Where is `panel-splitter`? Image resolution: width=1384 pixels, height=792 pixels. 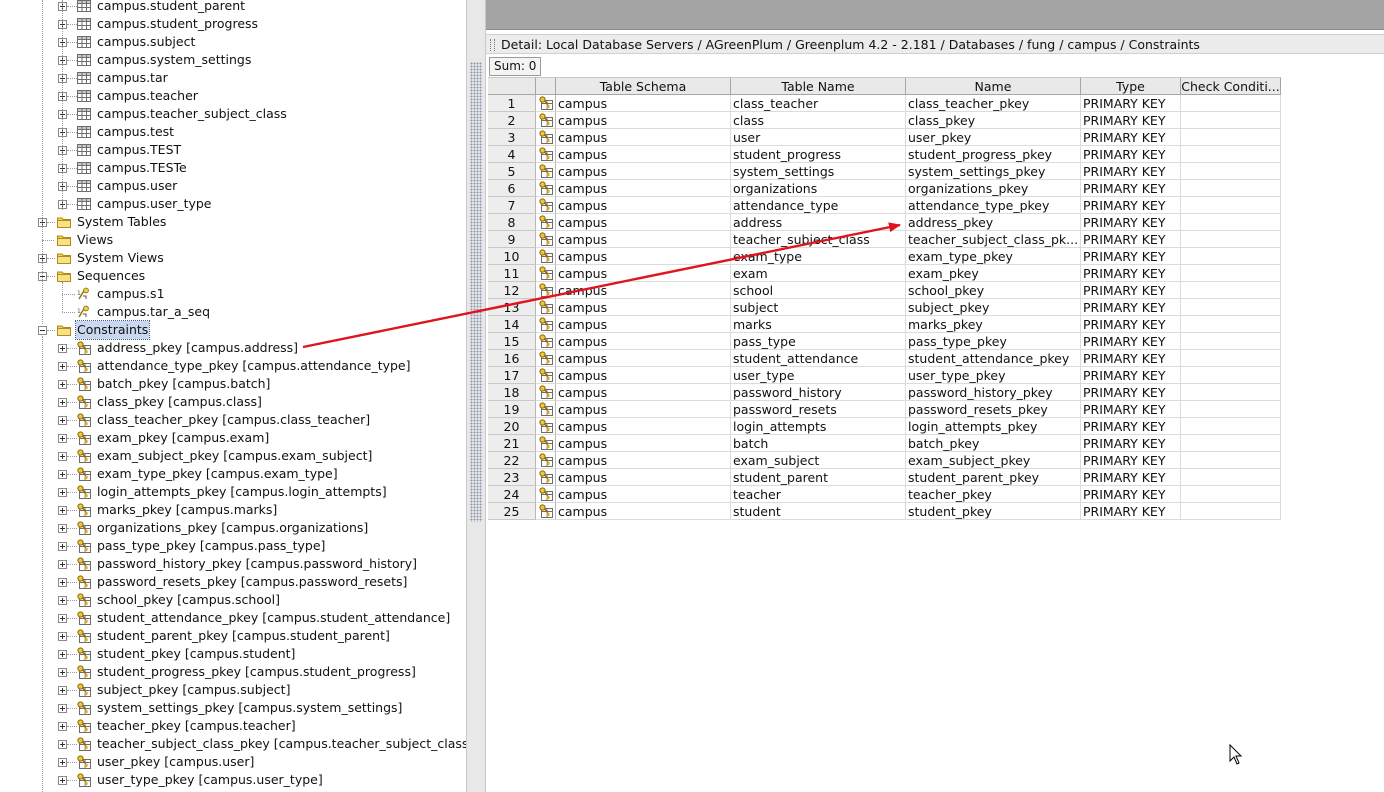 panel-splitter is located at coordinates (476, 396).